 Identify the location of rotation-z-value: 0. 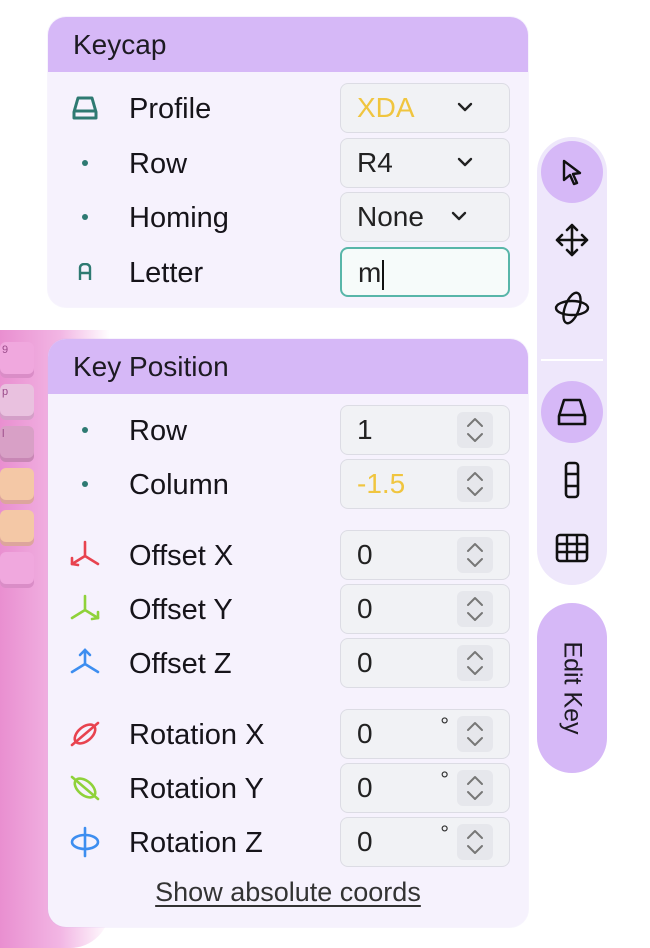
(365, 841).